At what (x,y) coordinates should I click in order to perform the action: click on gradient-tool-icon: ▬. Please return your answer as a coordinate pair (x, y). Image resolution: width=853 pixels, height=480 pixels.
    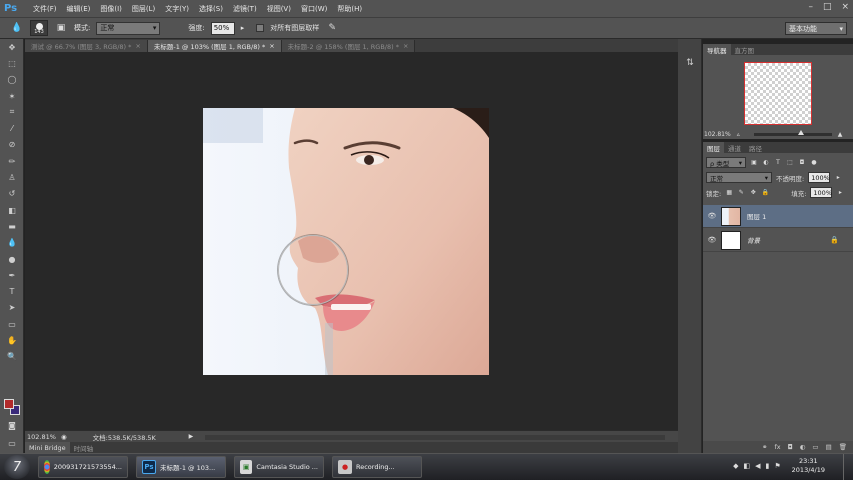
    Looking at the image, I should click on (12, 226).